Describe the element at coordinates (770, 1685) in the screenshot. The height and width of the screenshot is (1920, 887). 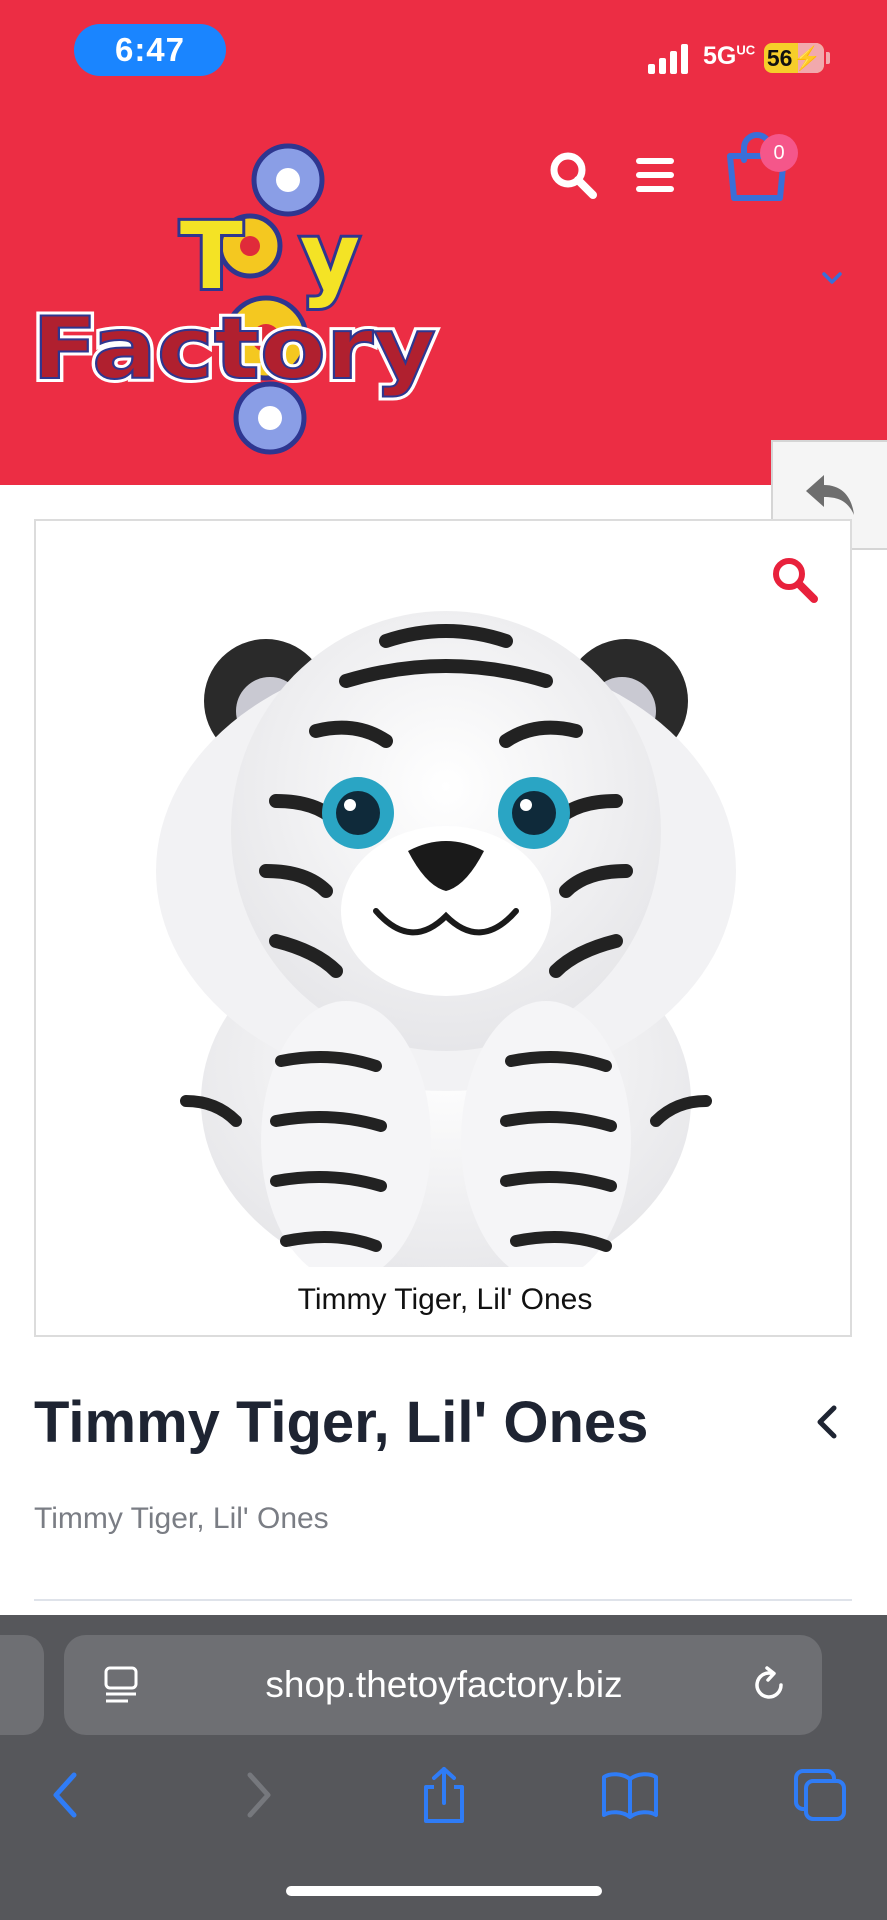
I see `reload-icon` at that location.